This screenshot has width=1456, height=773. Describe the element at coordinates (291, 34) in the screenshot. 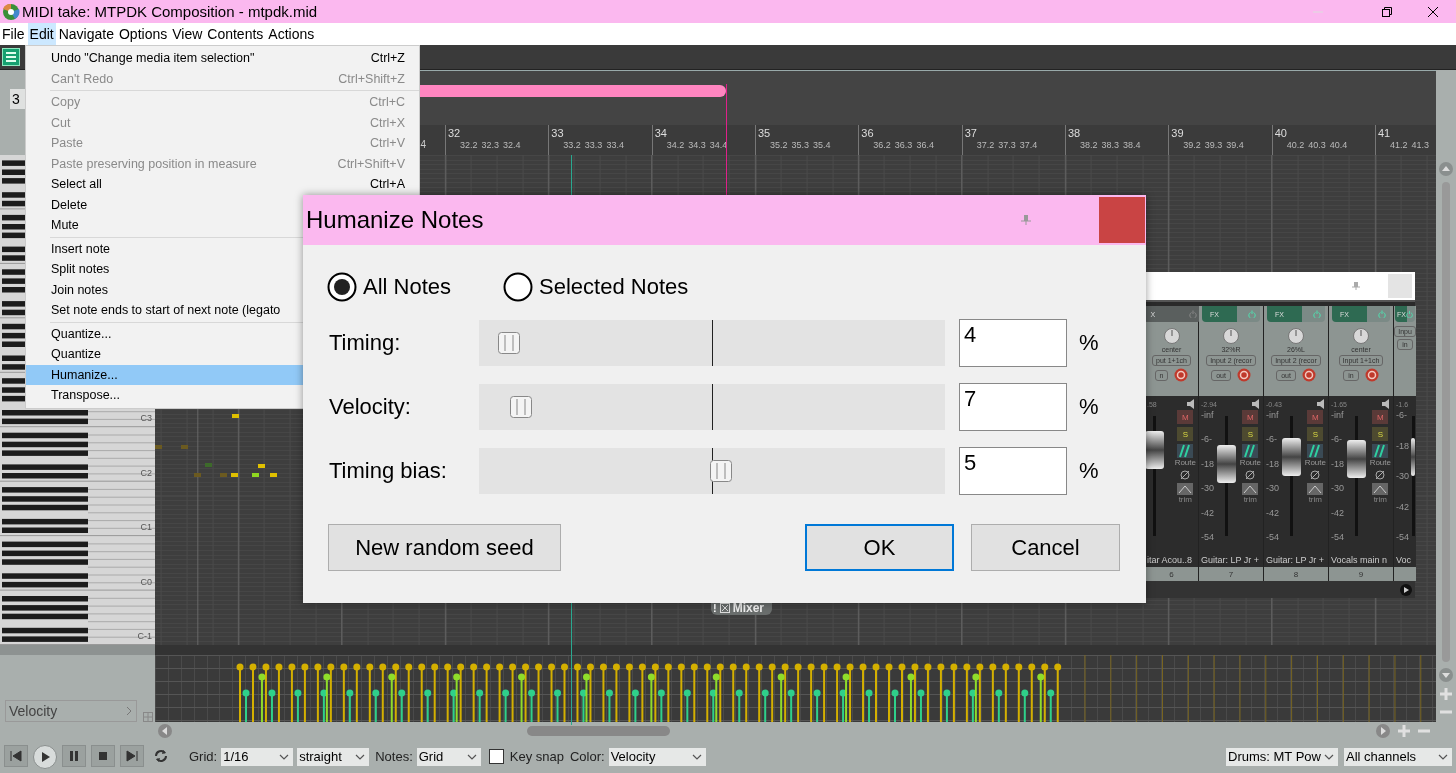

I see `menu-bar-item: Actions` at that location.